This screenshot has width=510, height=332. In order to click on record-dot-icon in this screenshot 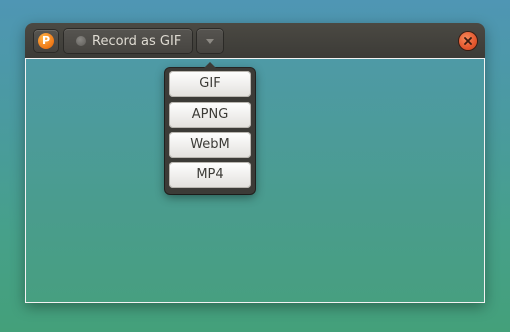, I will do `click(81, 41)`.